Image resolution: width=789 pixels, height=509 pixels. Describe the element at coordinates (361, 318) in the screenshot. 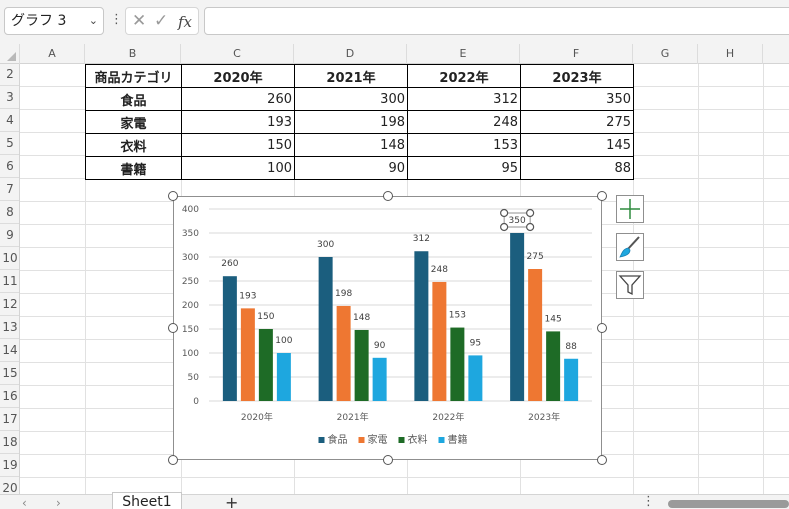

I see `data-label: 148` at that location.